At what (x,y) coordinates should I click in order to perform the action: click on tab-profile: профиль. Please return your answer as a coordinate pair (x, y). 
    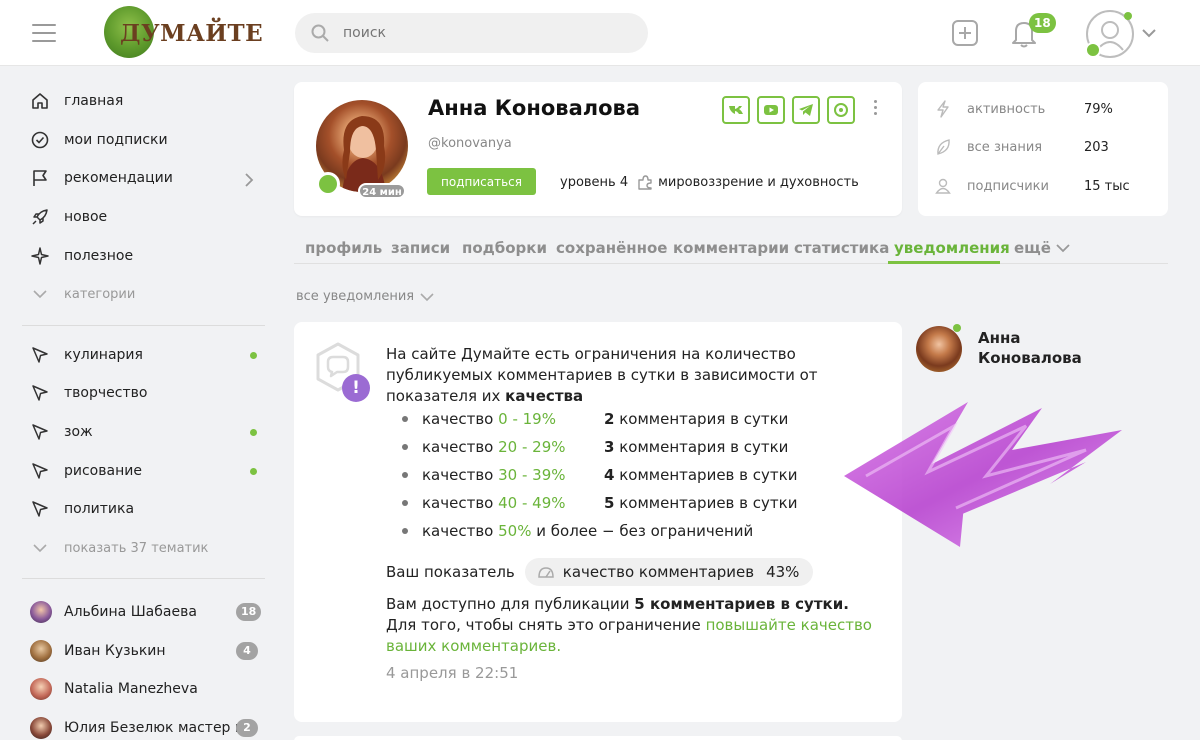
    Looking at the image, I should click on (343, 248).